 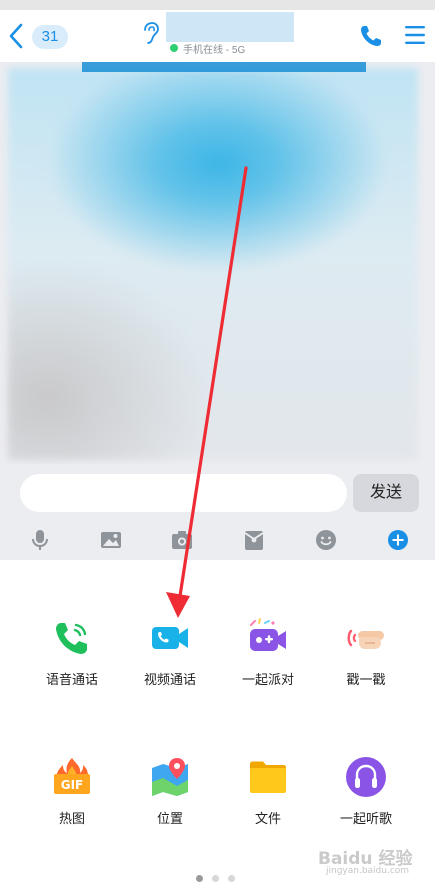 I want to click on panel-item-label: 语音通话, so click(x=71, y=679).